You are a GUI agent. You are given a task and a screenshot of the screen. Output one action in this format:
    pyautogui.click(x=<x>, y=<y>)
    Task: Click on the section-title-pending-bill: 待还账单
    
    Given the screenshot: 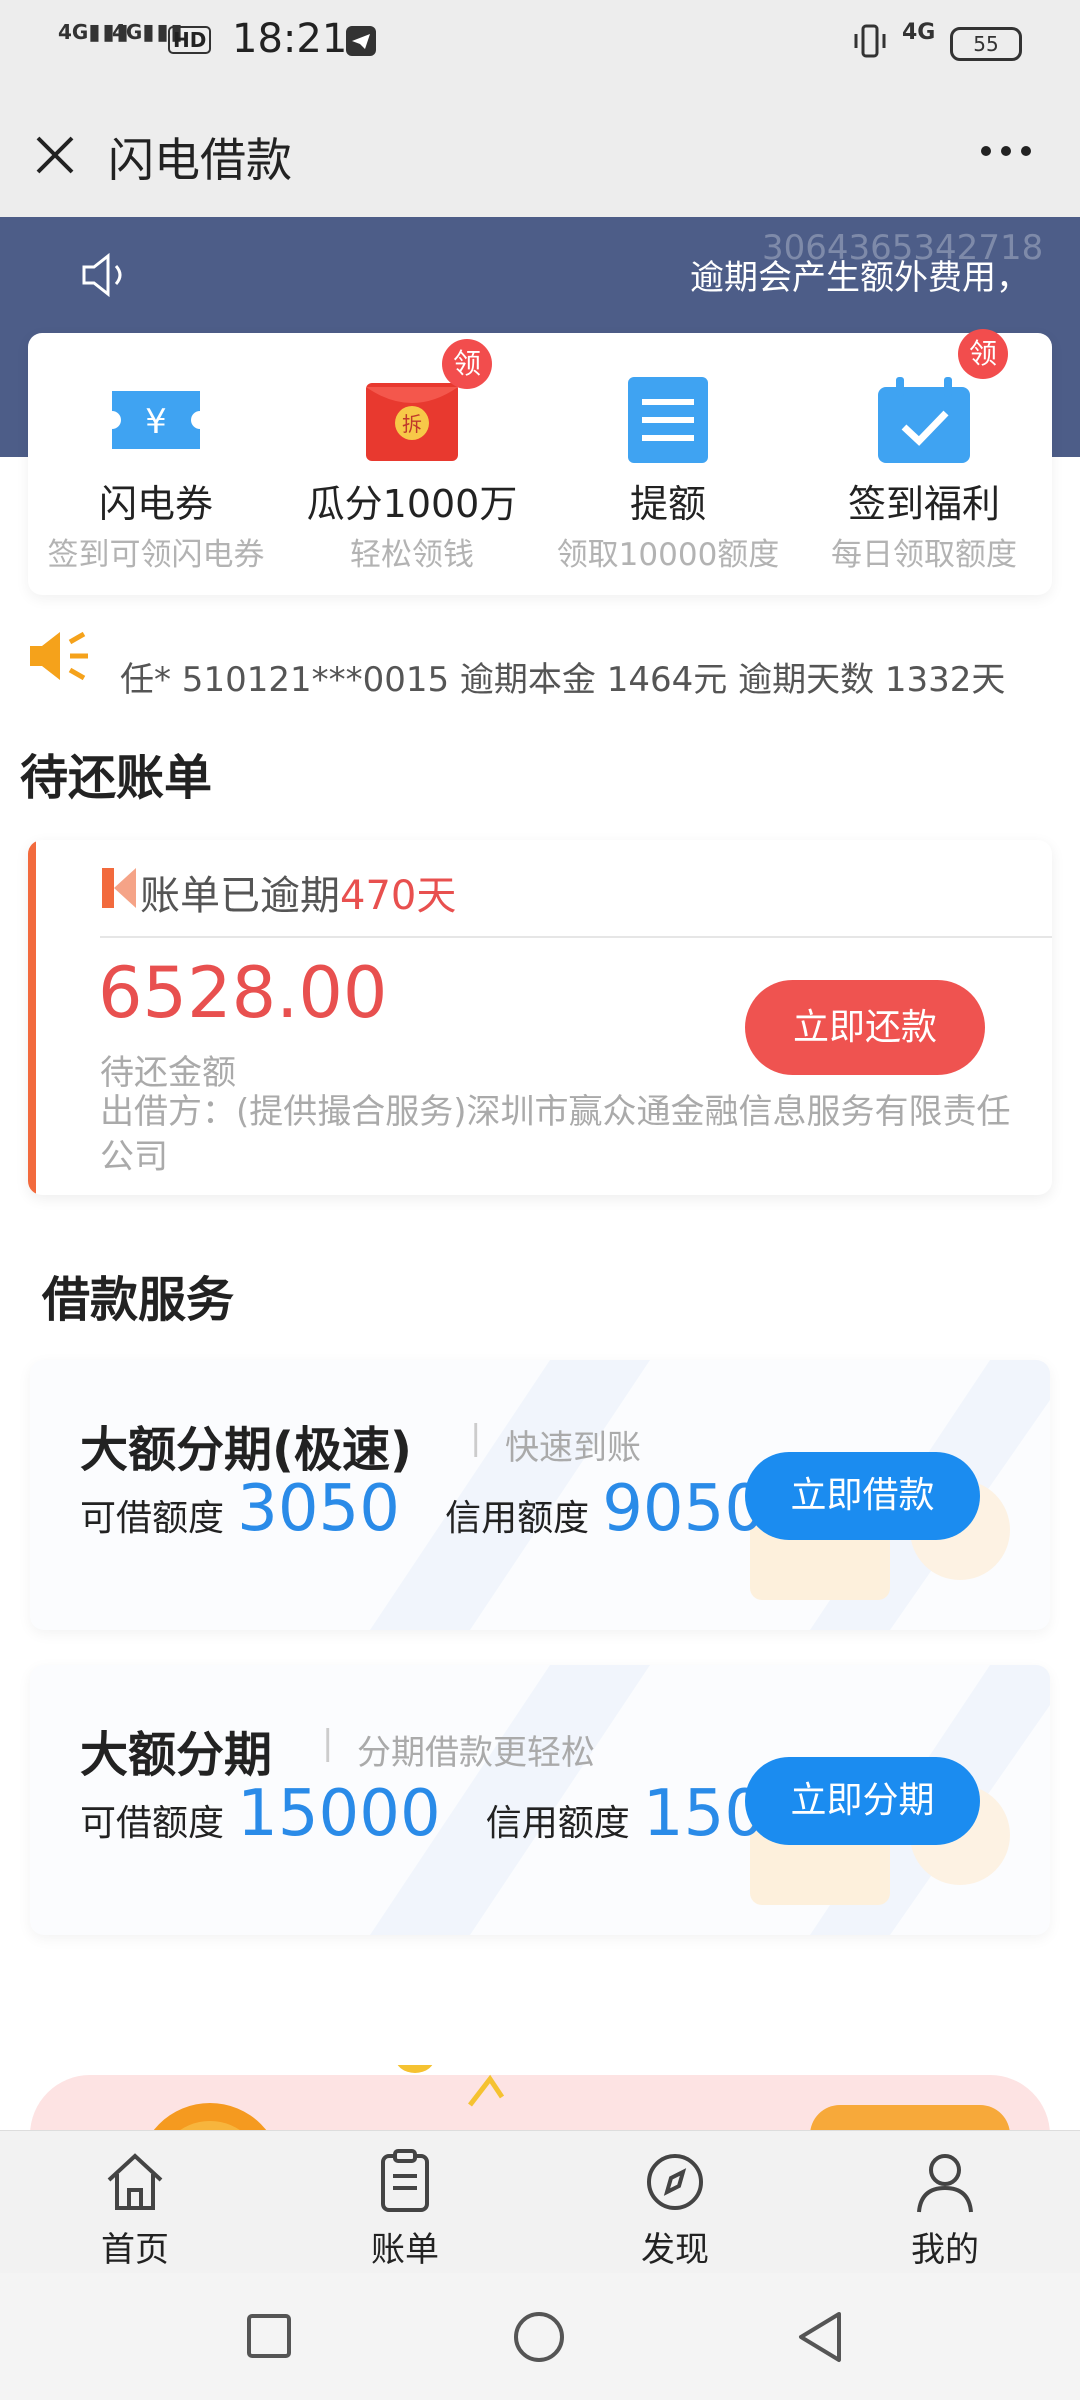 What is the action you would take?
    pyautogui.click(x=116, y=778)
    